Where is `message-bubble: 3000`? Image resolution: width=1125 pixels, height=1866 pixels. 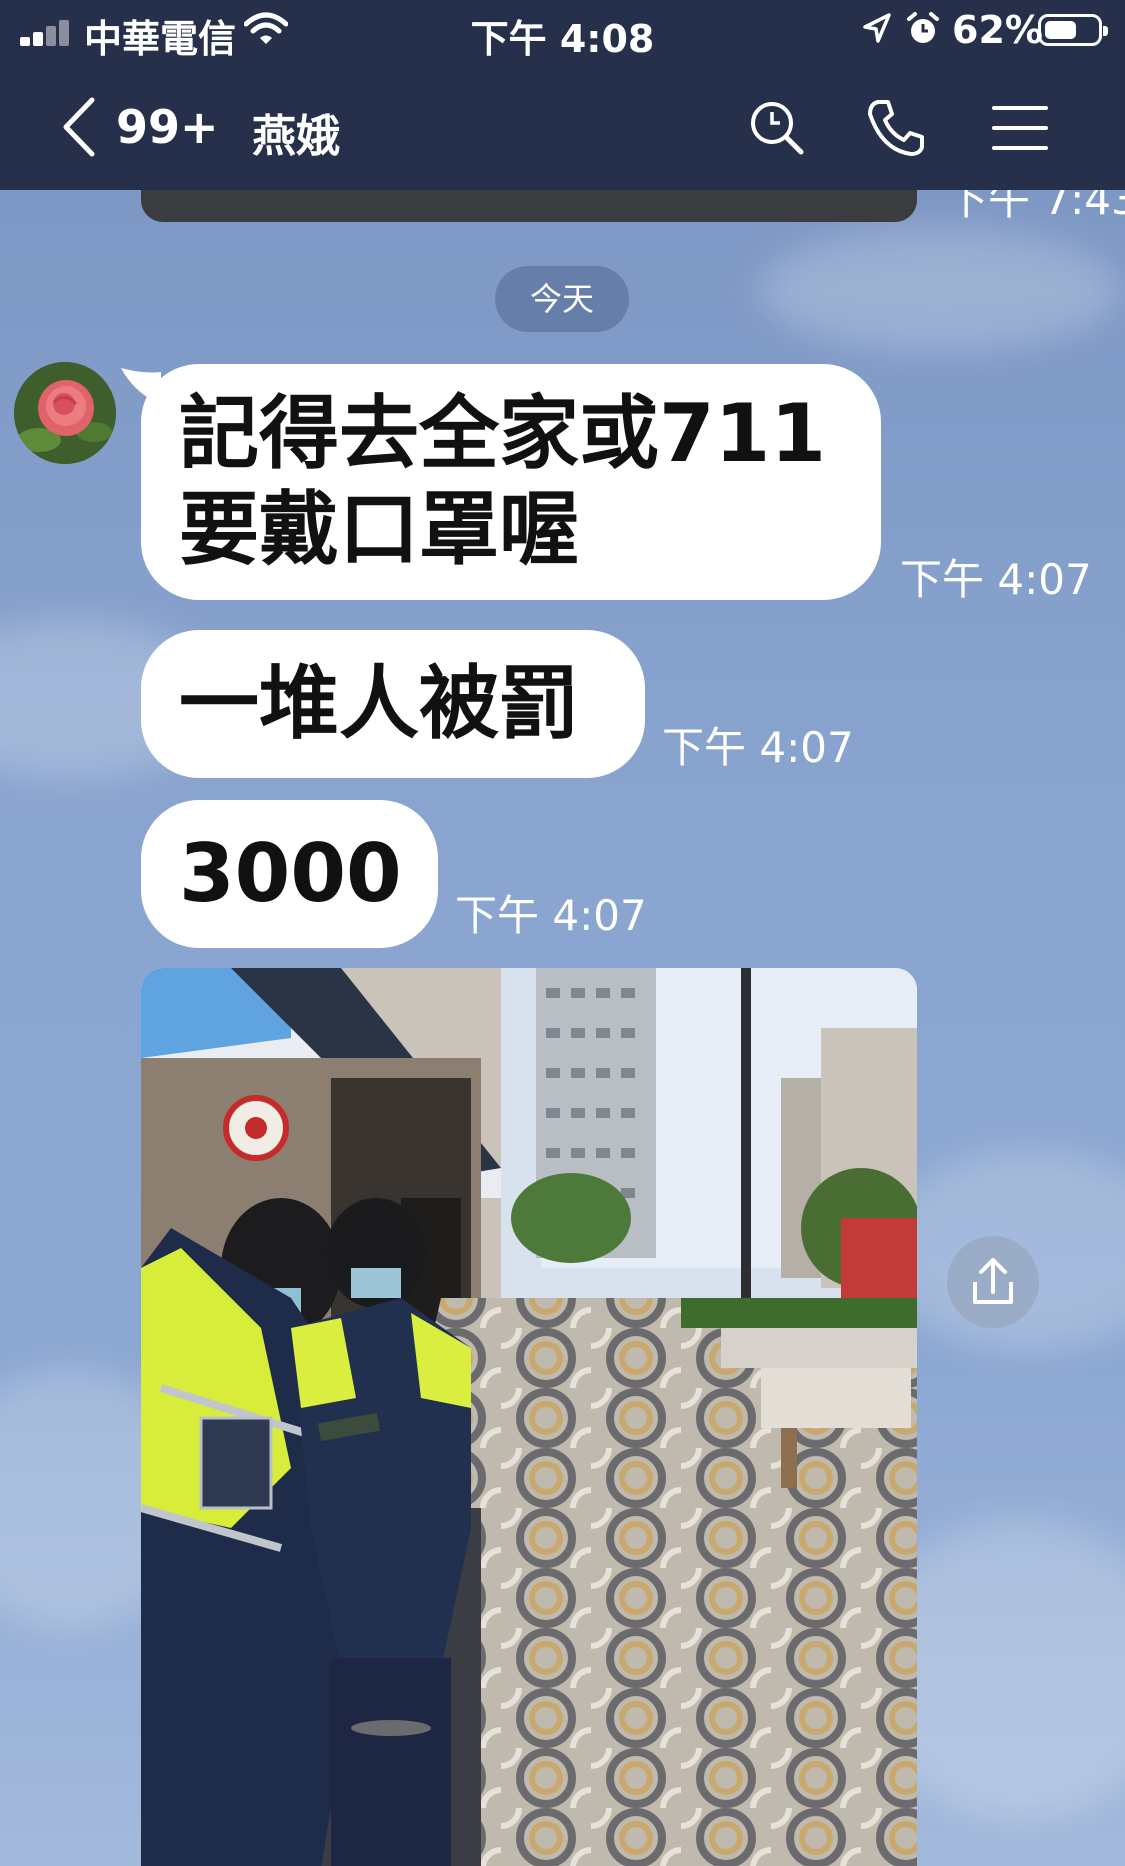
message-bubble: 3000 is located at coordinates (289, 874).